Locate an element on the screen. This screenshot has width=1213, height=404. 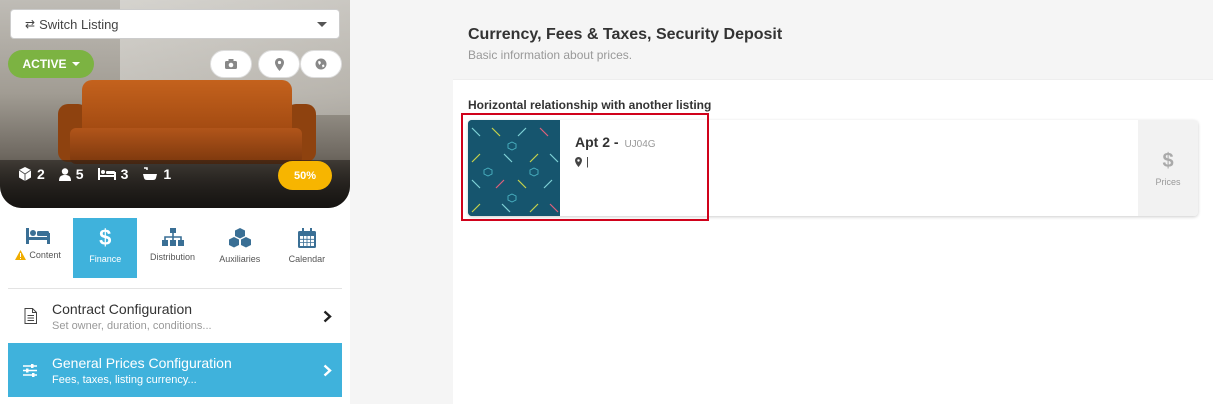
guests-stat: 5 is located at coordinates (71, 174).